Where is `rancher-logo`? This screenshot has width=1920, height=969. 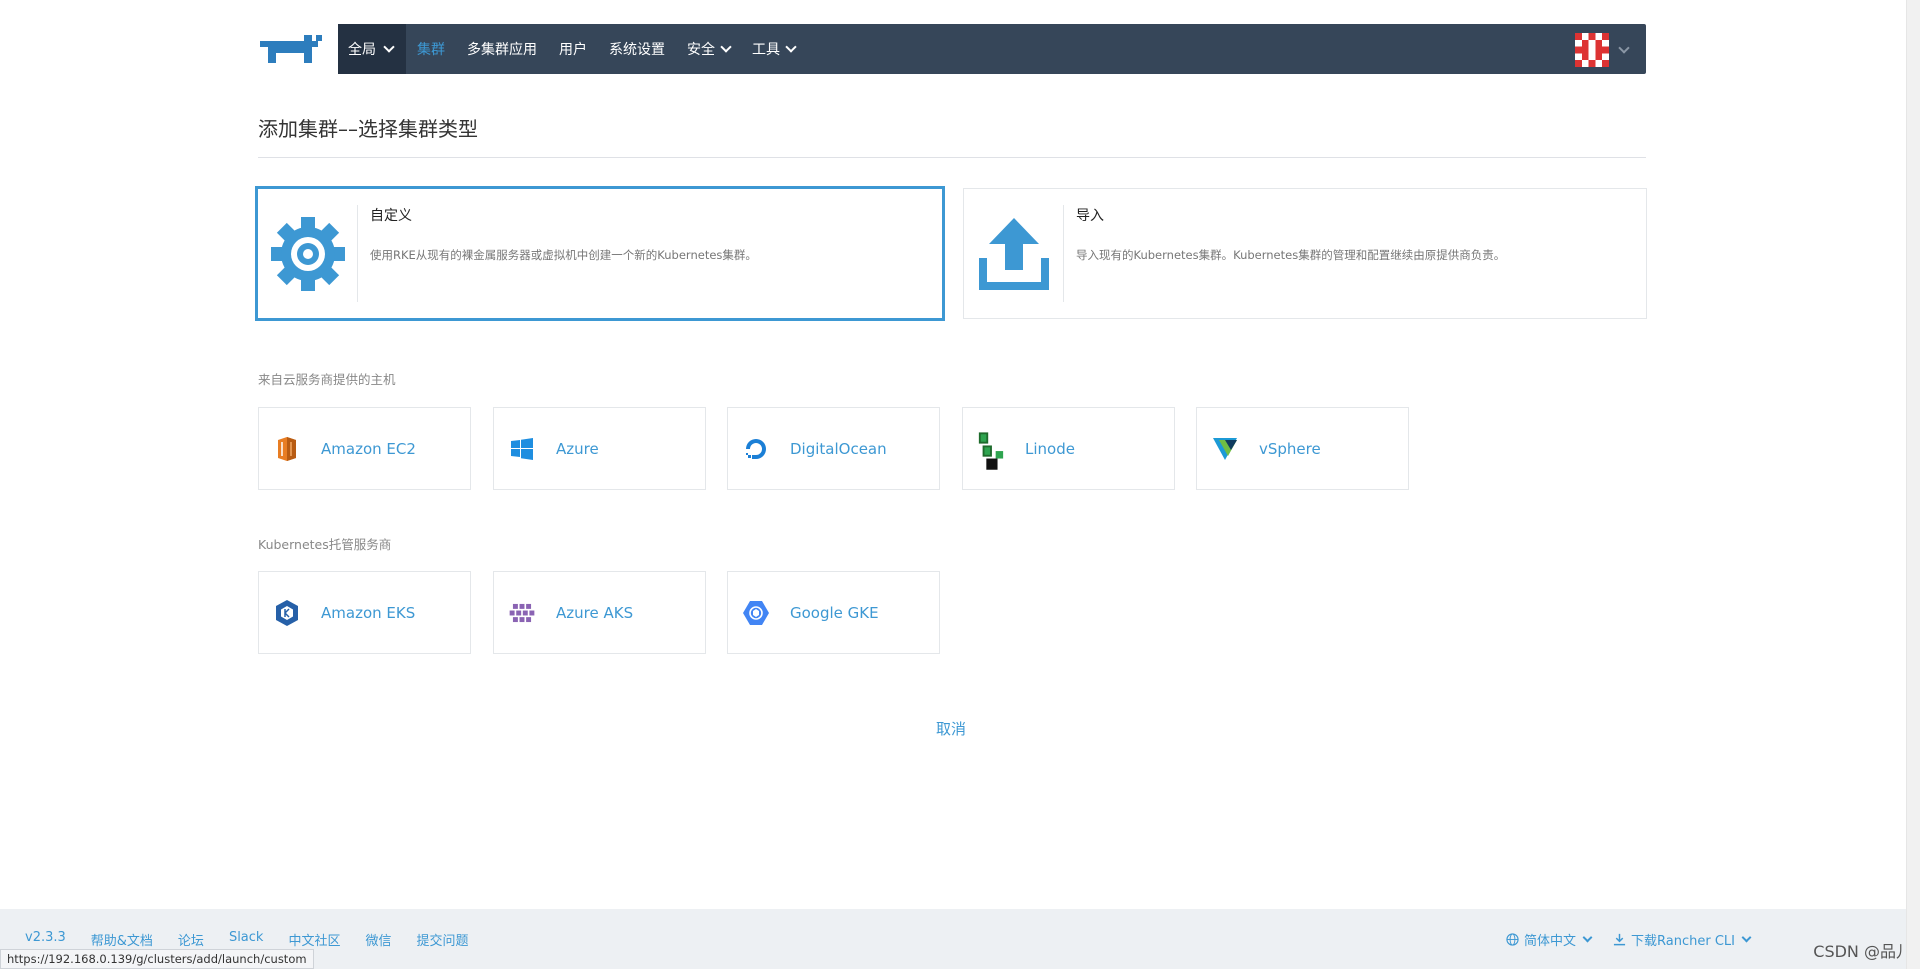 rancher-logo is located at coordinates (298, 49).